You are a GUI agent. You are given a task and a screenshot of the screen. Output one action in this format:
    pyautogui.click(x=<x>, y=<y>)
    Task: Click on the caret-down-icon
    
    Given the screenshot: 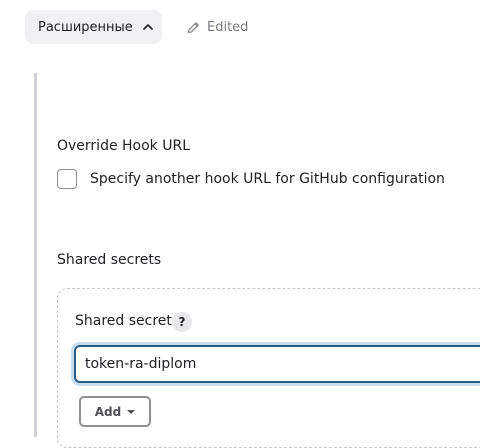 What is the action you would take?
    pyautogui.click(x=131, y=411)
    